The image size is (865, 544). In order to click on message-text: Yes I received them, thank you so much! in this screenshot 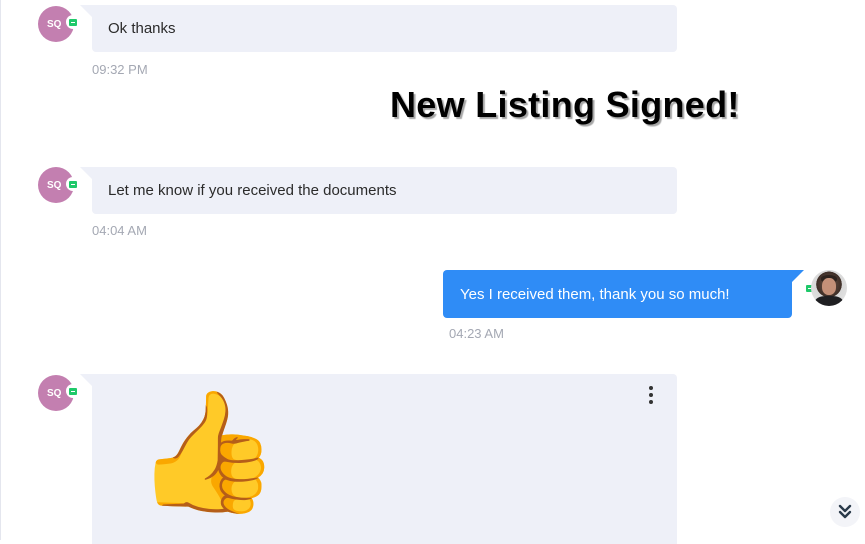, I will do `click(595, 294)`.